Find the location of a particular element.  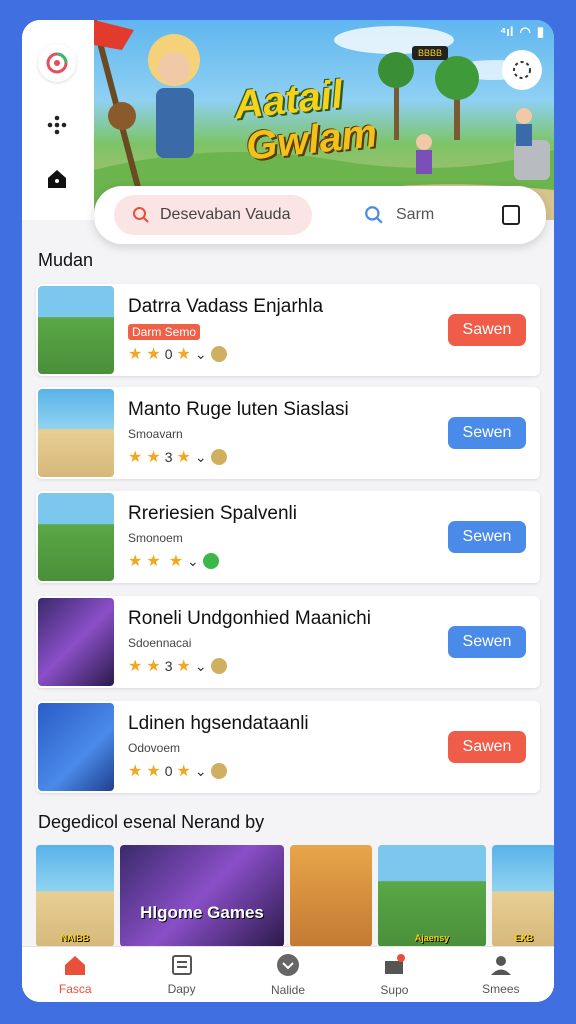

bag-icon is located at coordinates (394, 966).